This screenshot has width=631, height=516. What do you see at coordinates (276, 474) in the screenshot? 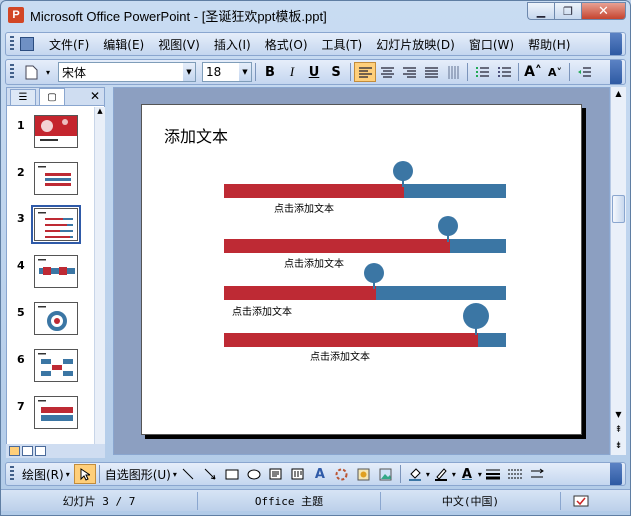
I see `textbox-tool-icon` at bounding box center [276, 474].